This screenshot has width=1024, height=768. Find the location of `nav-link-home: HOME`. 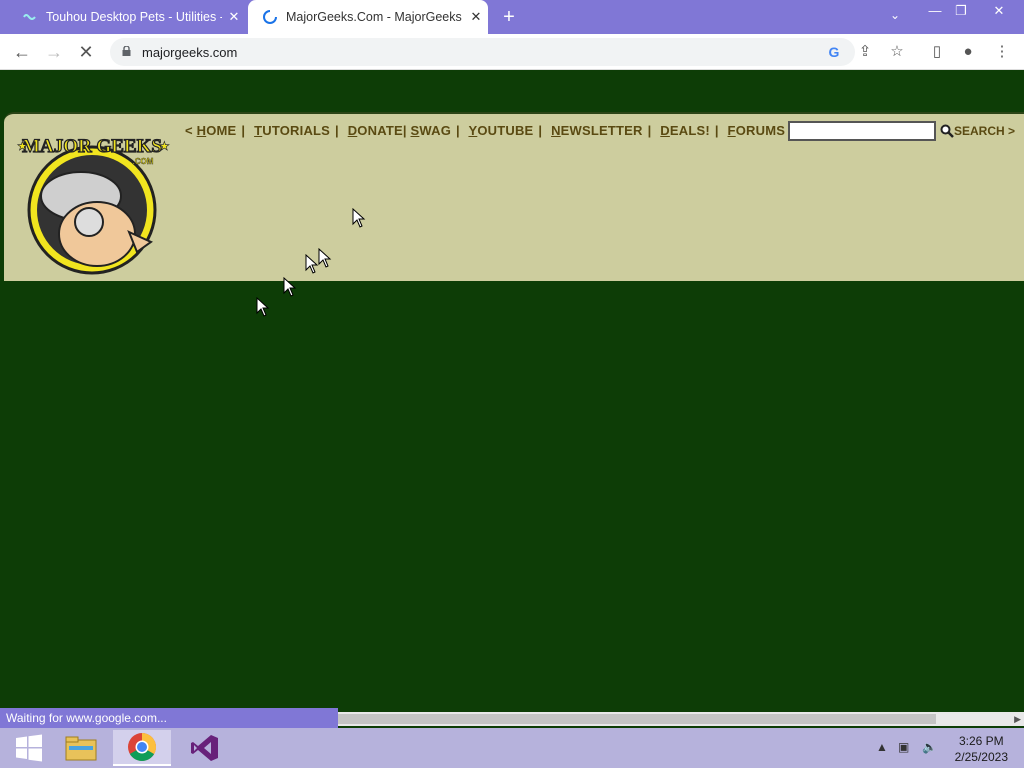

nav-link-home: HOME is located at coordinates (217, 130).